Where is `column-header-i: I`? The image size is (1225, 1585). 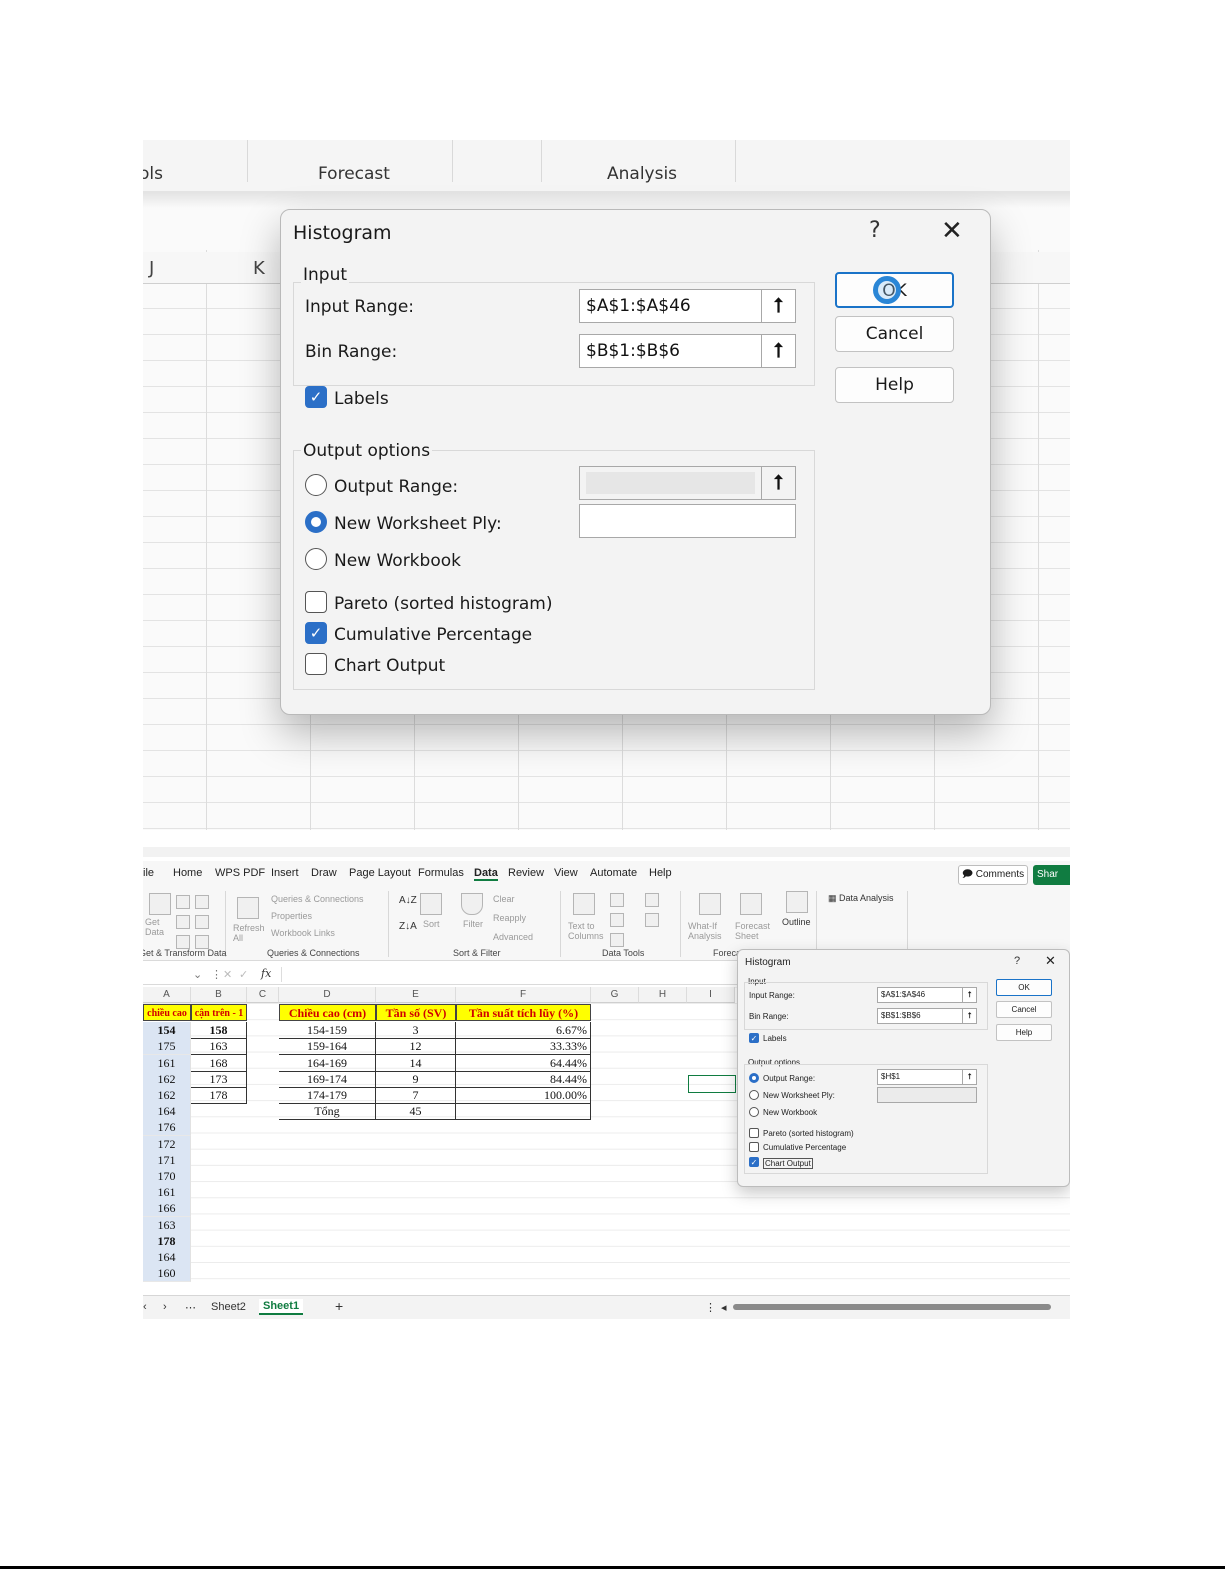
column-header-i: I is located at coordinates (711, 995).